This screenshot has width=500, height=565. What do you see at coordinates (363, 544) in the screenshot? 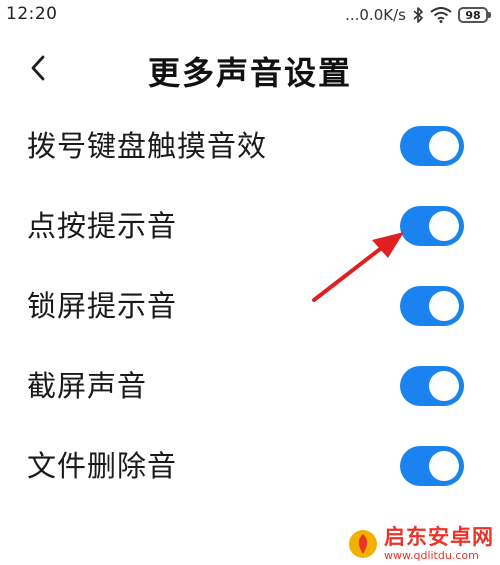
I see `watermark-logo-icon` at bounding box center [363, 544].